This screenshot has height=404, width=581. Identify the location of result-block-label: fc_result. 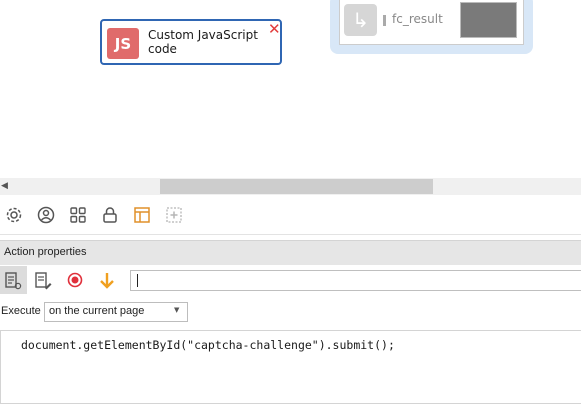
(417, 19).